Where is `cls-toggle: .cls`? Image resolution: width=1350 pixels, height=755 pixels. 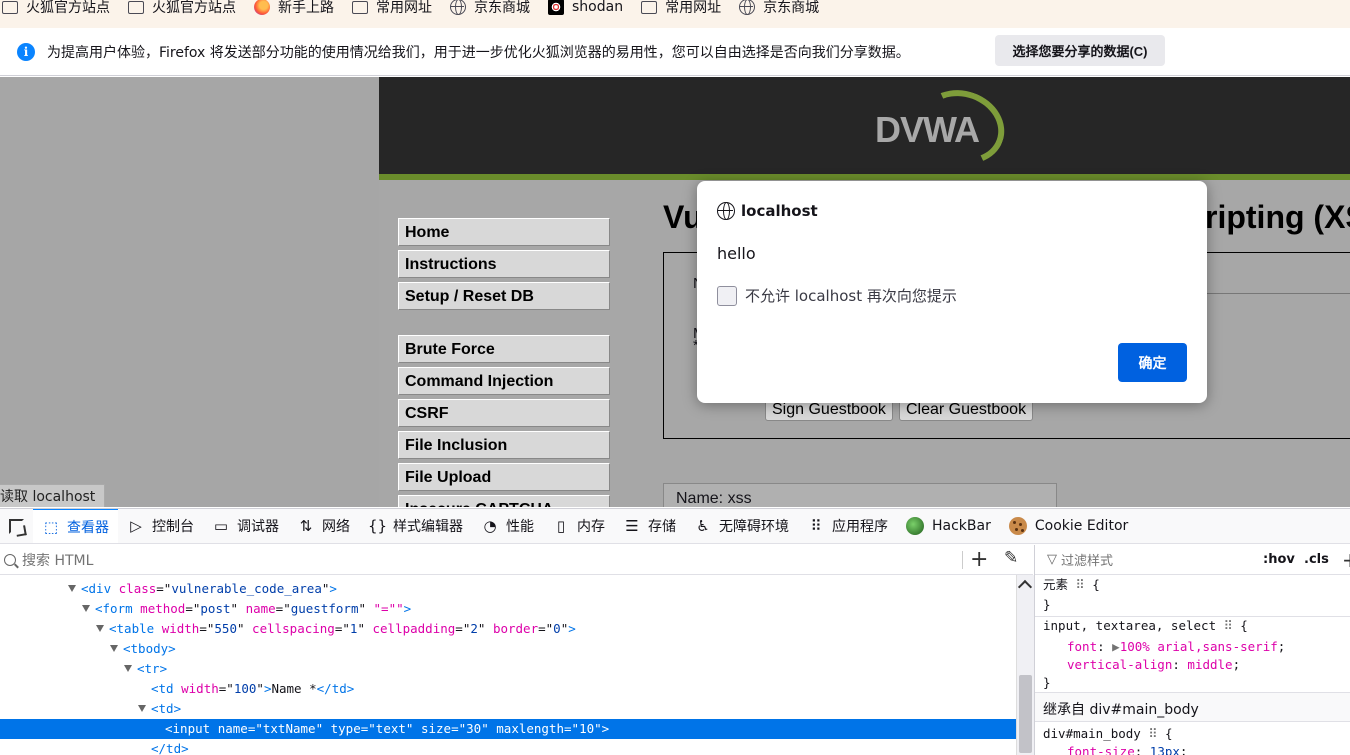
cls-toggle: .cls is located at coordinates (1316, 559).